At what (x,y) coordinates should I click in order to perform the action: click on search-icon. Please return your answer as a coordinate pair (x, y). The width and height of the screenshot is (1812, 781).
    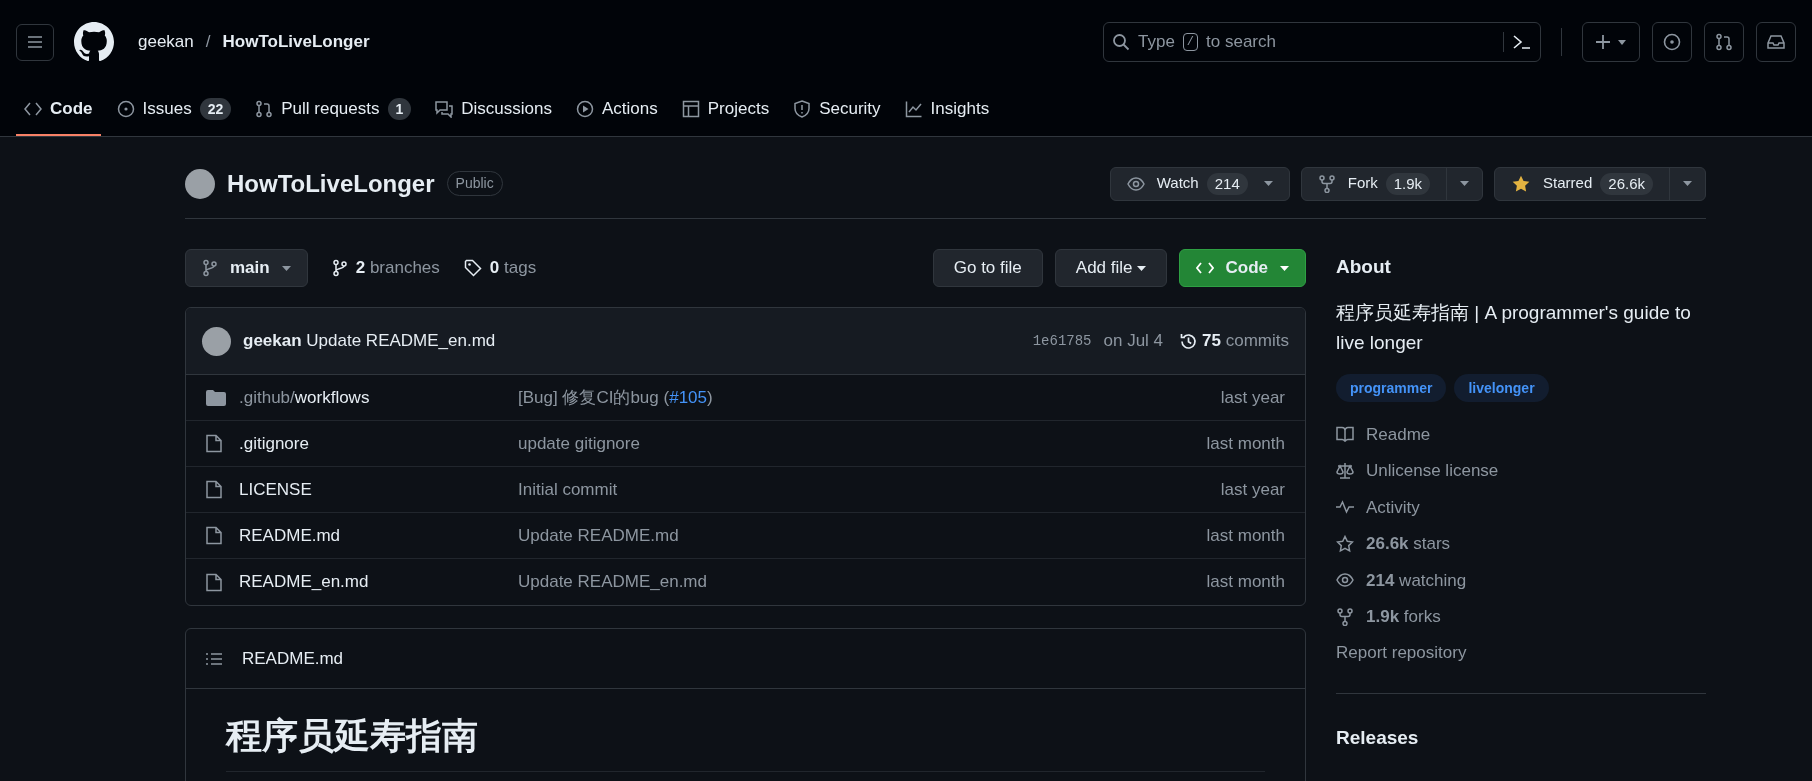
    Looking at the image, I should click on (1121, 42).